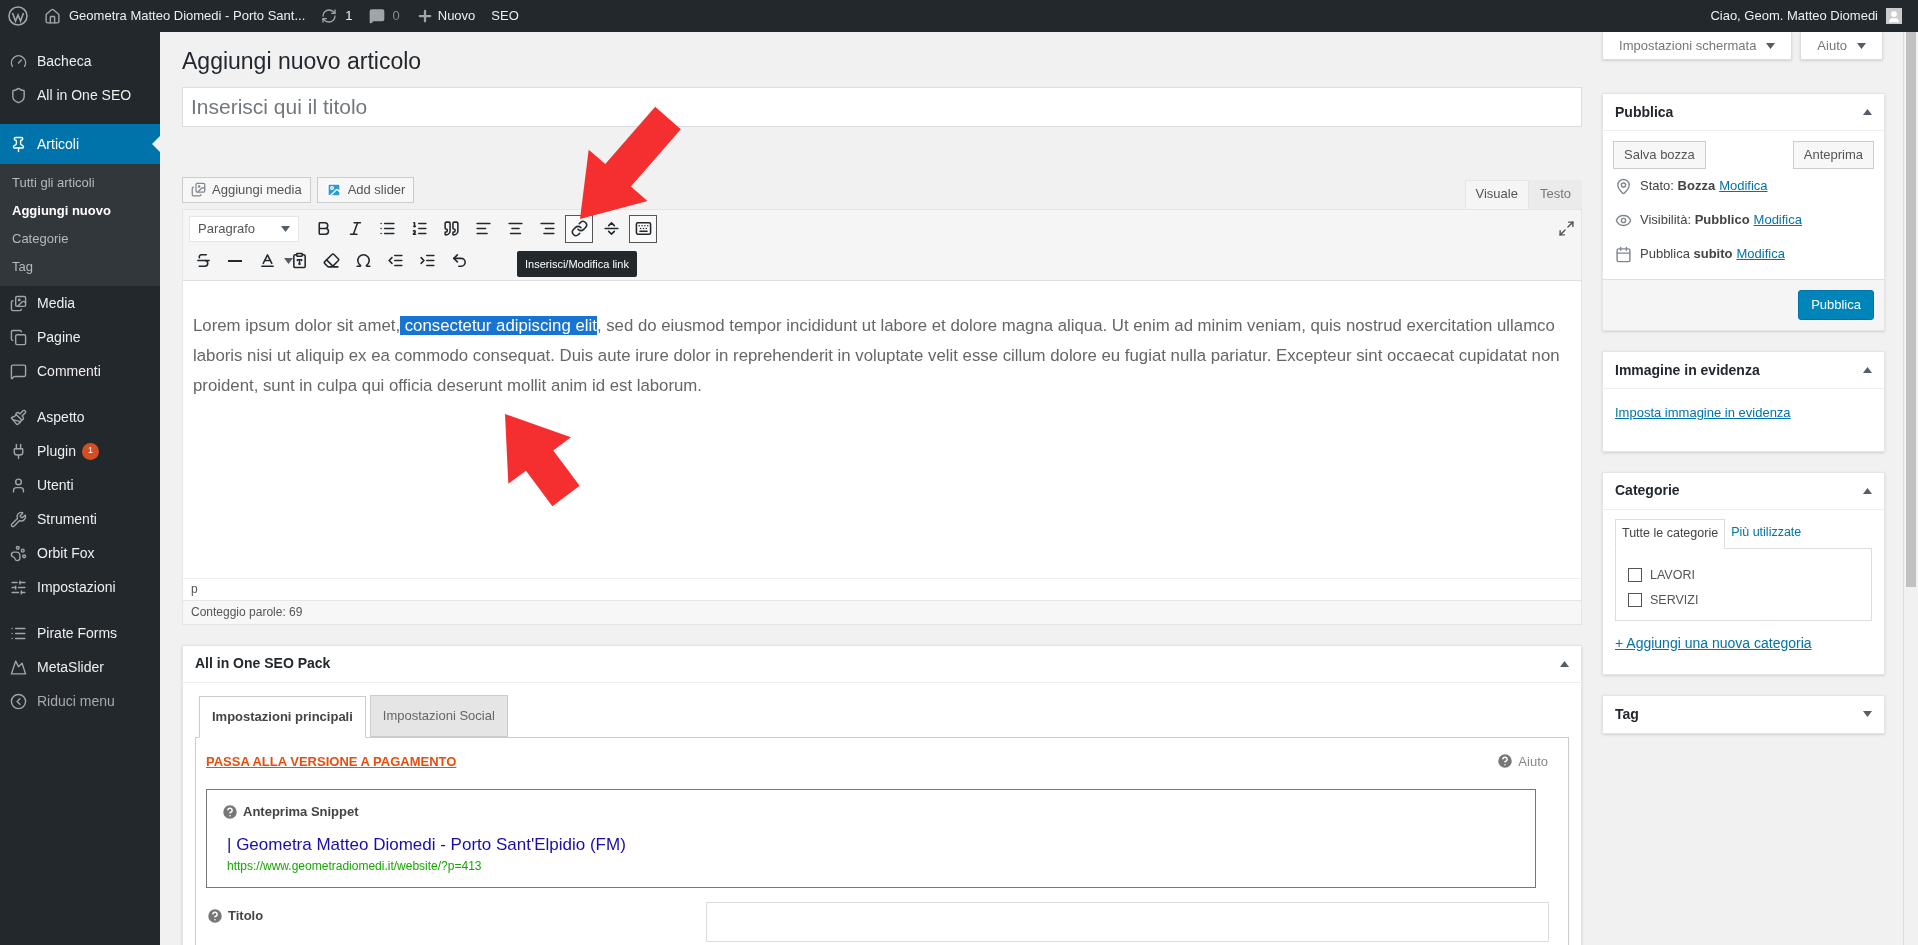 Image resolution: width=1918 pixels, height=945 pixels. Describe the element at coordinates (80, 417) in the screenshot. I see `menu-item: Aspetto` at that location.